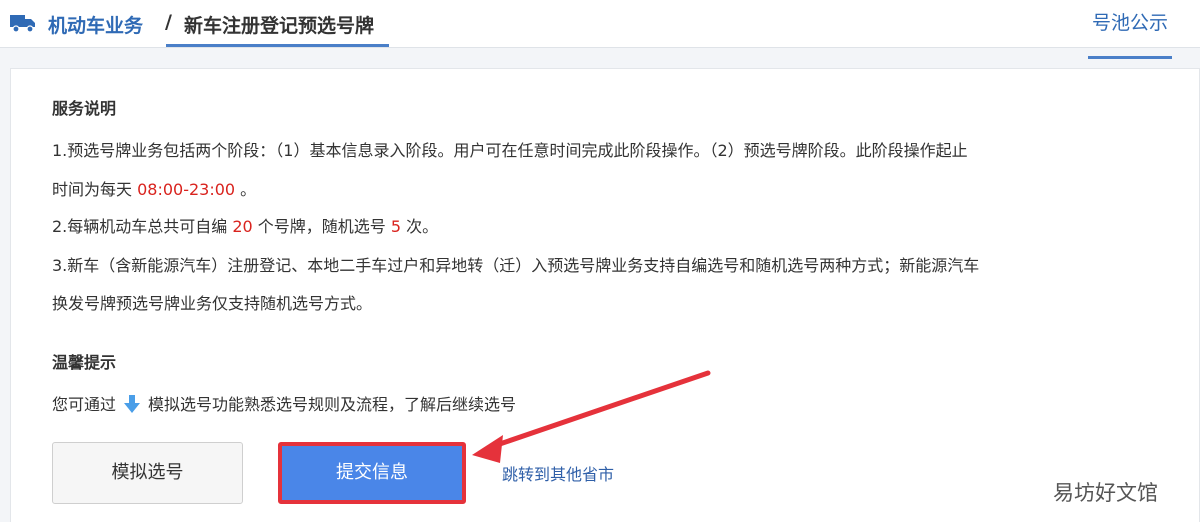 The image size is (1200, 522). I want to click on tab-active-indicator, so click(1130, 57).